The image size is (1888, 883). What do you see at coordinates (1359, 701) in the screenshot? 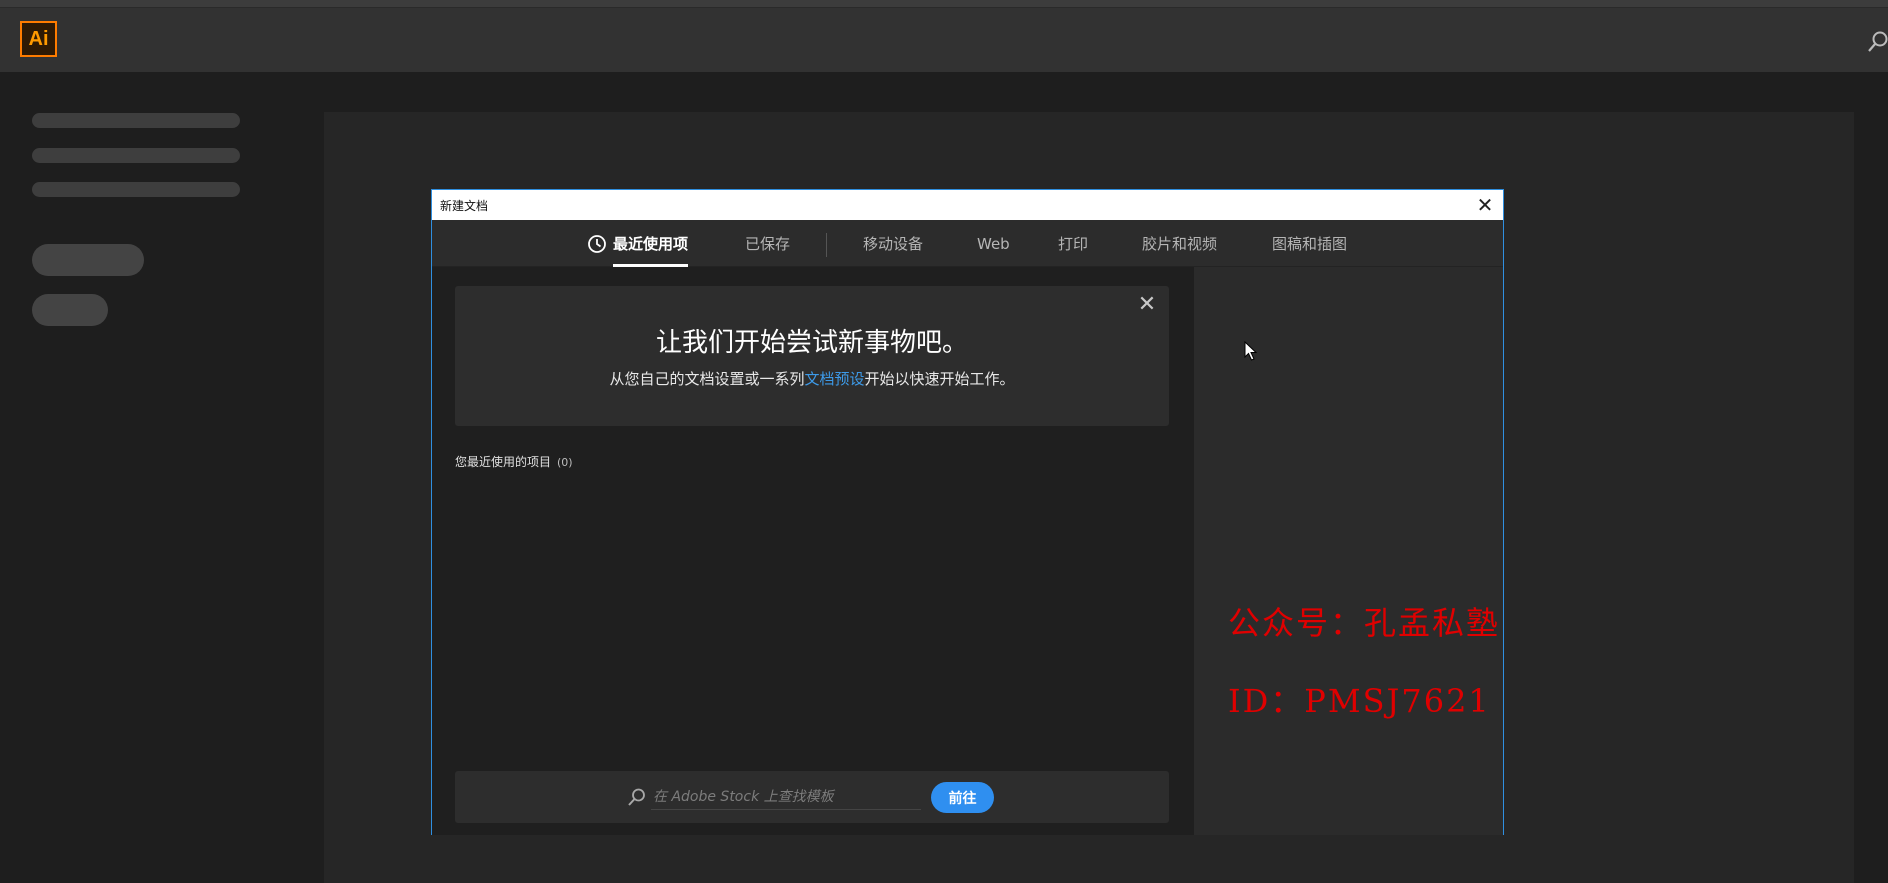
I see `watermark-line-2: ID：PMSJ7621` at bounding box center [1359, 701].